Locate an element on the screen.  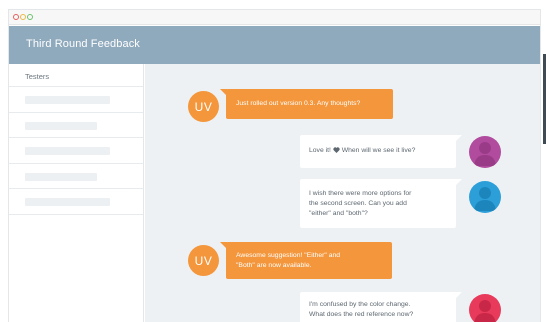
app-header: Third Round Feedback is located at coordinates (274, 45).